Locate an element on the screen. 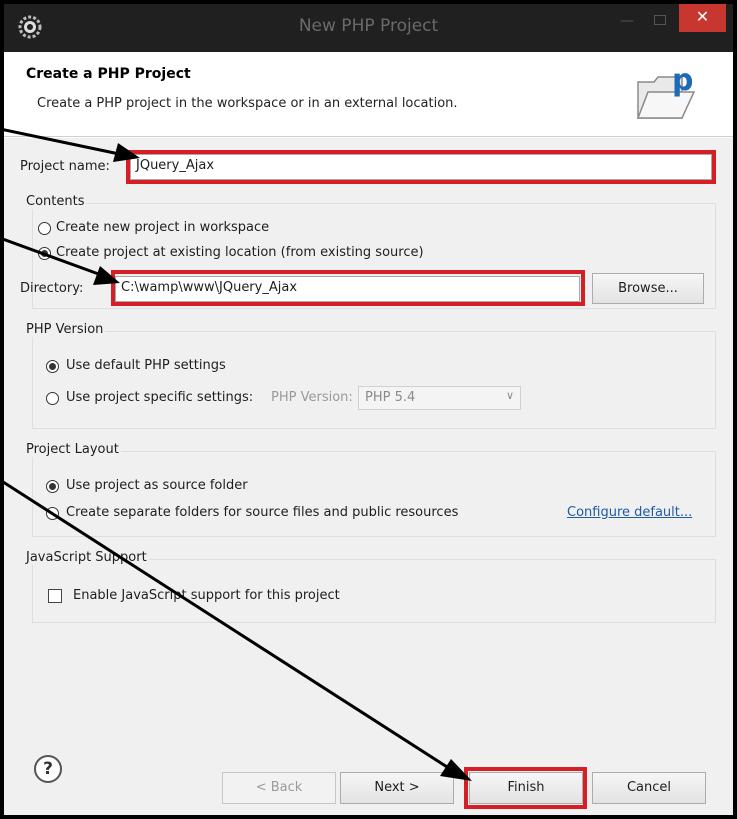 Image resolution: width=737 pixels, height=819 pixels. button-bar: ? < Back Next > Finish Cancel is located at coordinates (368, 778).